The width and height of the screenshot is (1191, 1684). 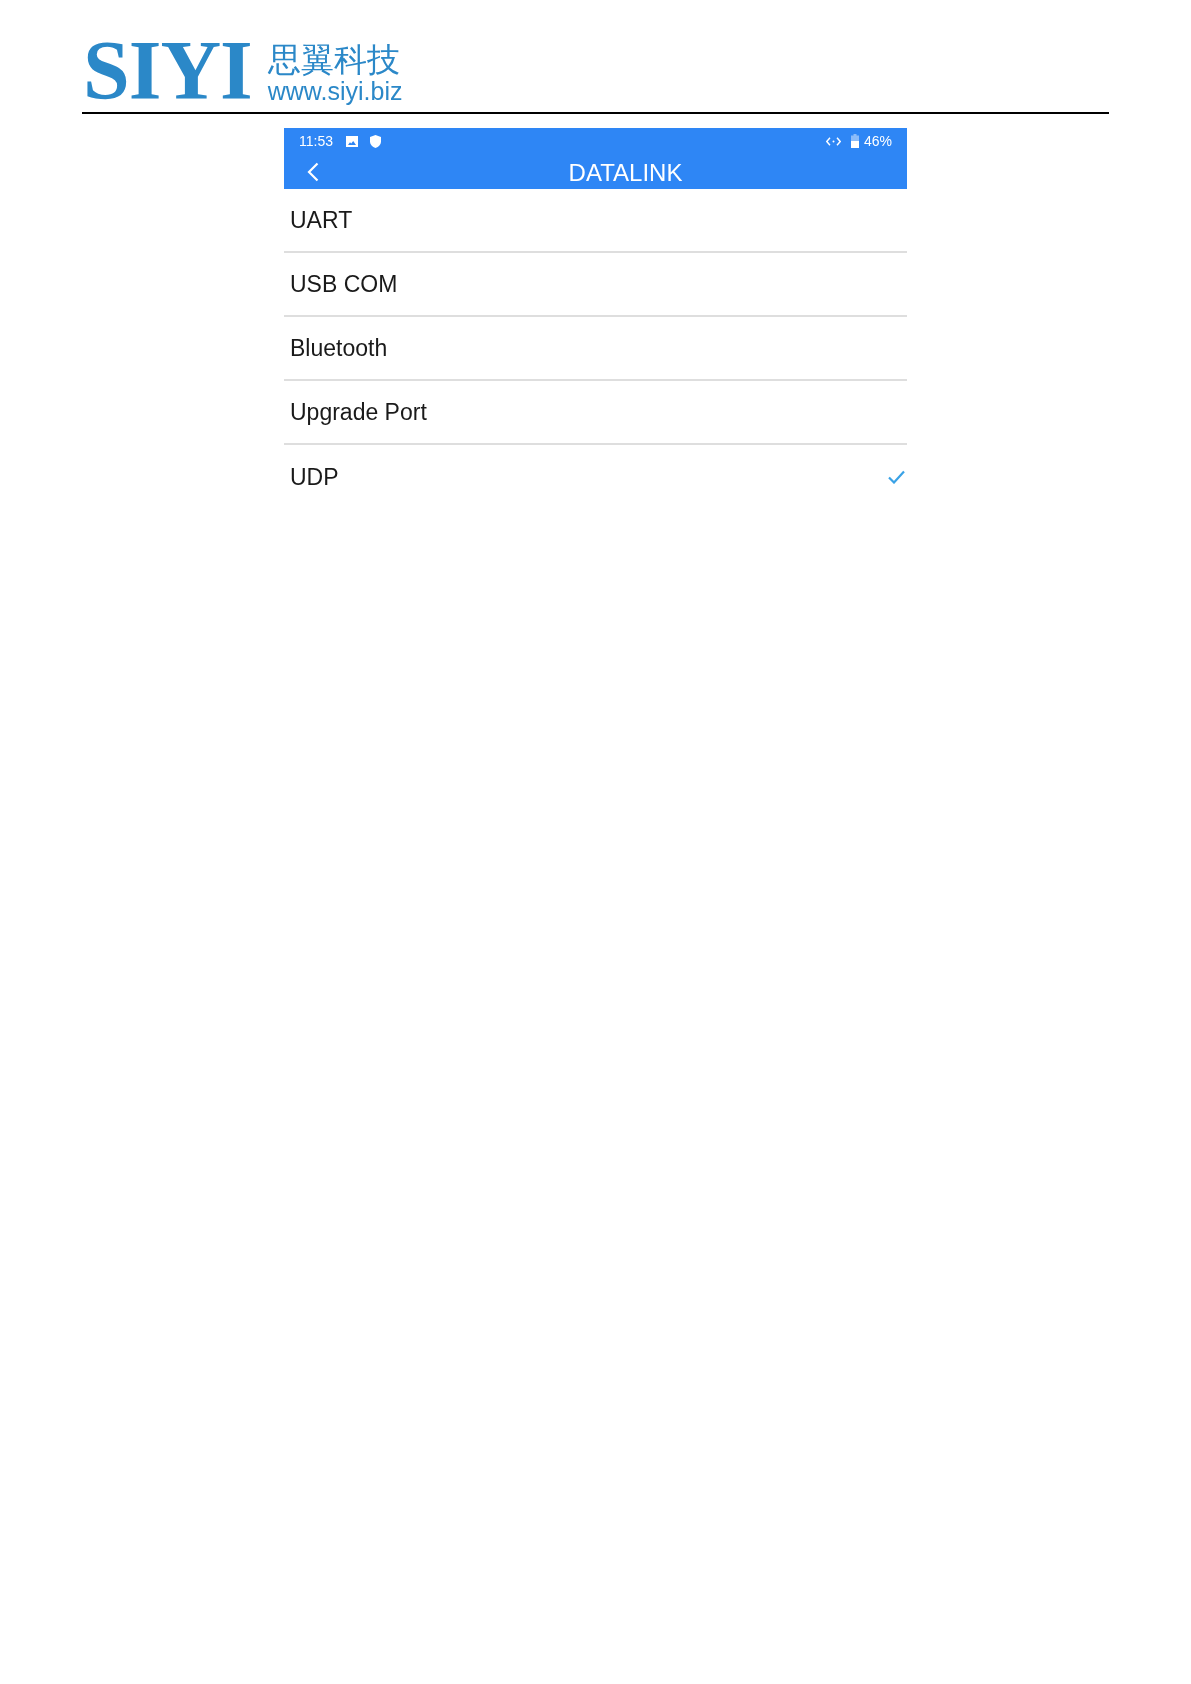 What do you see at coordinates (313, 171) in the screenshot?
I see `back-icon` at bounding box center [313, 171].